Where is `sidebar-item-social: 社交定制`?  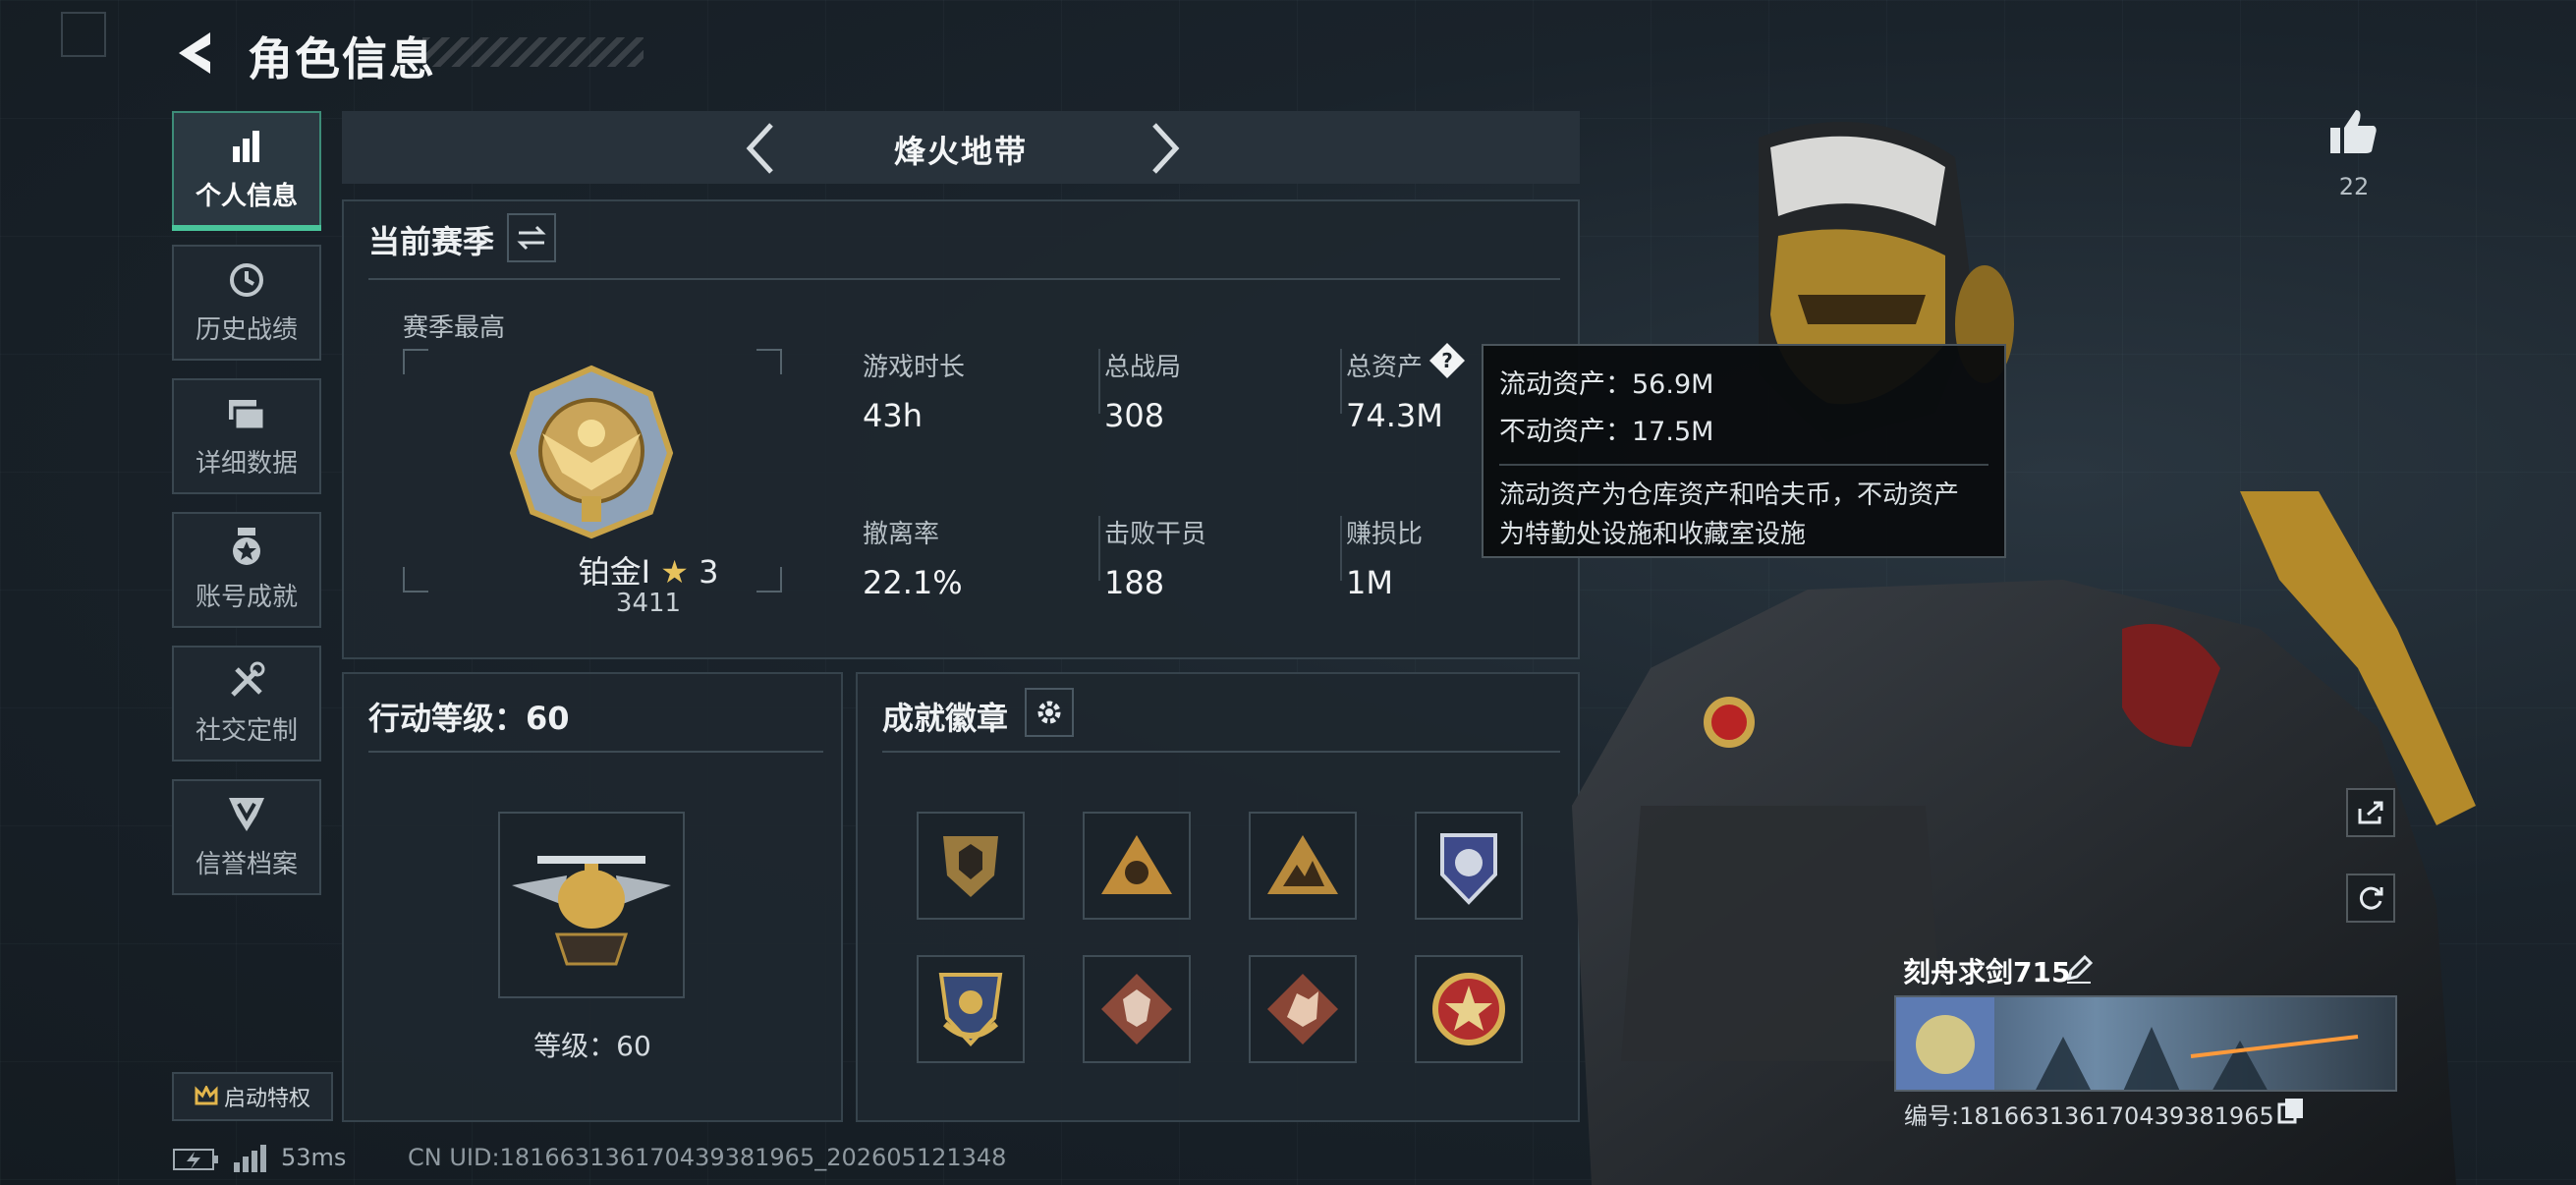 sidebar-item-social: 社交定制 is located at coordinates (246, 704).